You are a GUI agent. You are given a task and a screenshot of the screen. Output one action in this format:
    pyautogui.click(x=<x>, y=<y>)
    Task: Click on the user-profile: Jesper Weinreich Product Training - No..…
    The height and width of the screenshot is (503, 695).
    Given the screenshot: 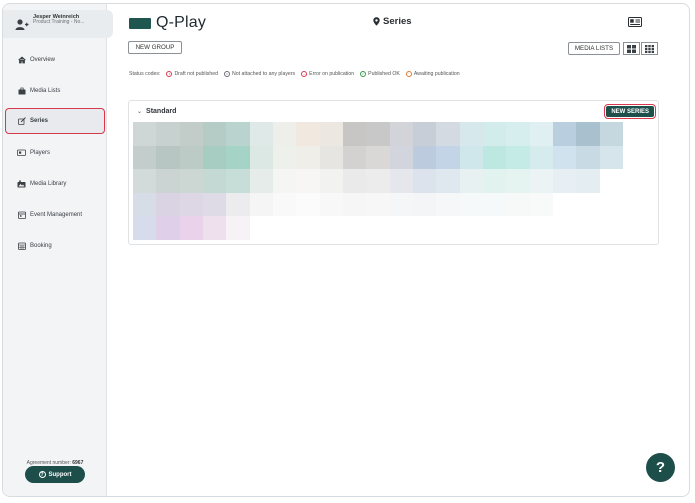 What is the action you would take?
    pyautogui.click(x=58, y=24)
    